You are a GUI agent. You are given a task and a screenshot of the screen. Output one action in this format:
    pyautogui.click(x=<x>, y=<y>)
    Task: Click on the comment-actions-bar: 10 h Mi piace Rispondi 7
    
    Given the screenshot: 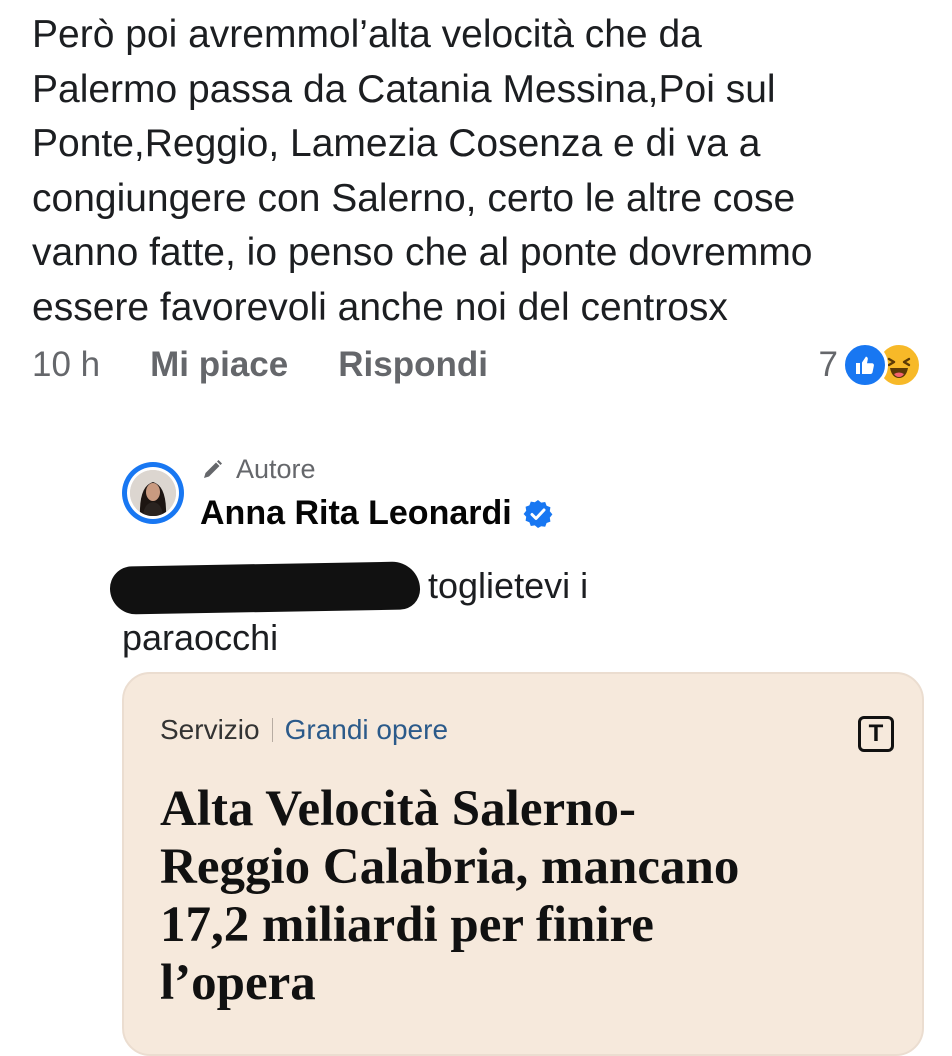 What is the action you would take?
    pyautogui.click(x=477, y=365)
    